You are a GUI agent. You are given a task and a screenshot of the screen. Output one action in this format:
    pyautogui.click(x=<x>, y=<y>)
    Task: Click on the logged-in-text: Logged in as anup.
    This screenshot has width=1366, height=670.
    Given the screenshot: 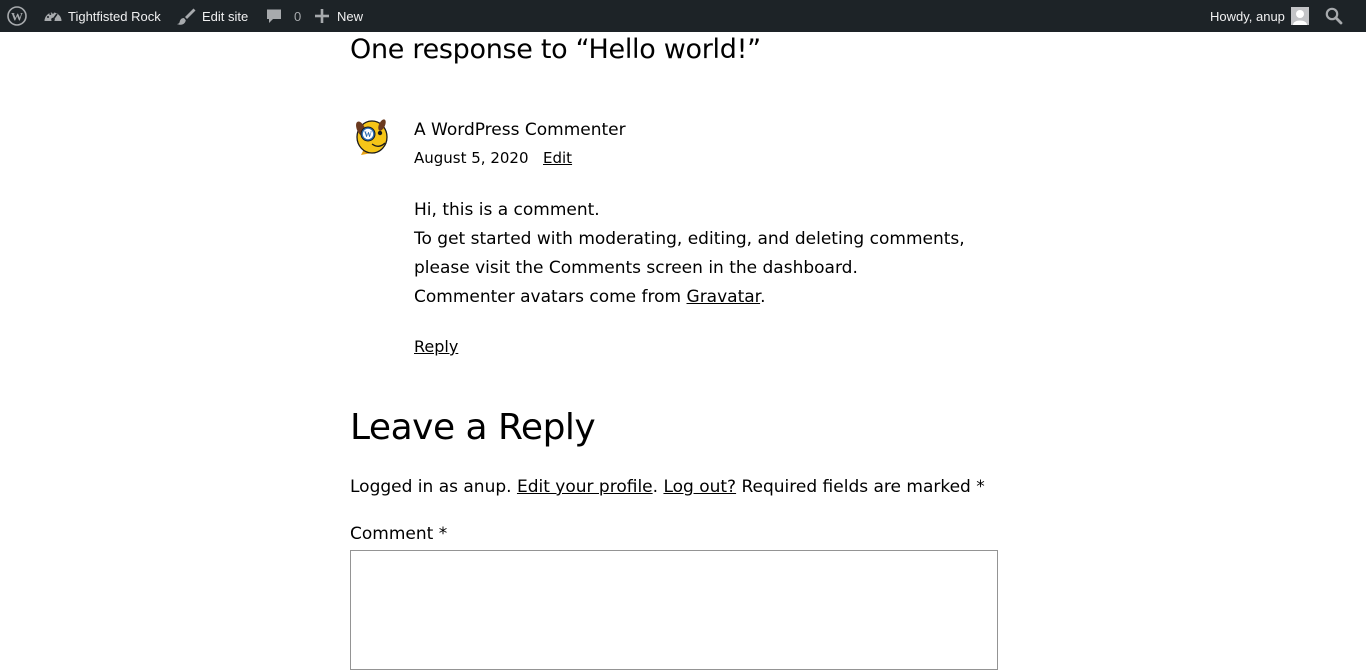 What is the action you would take?
    pyautogui.click(x=433, y=487)
    